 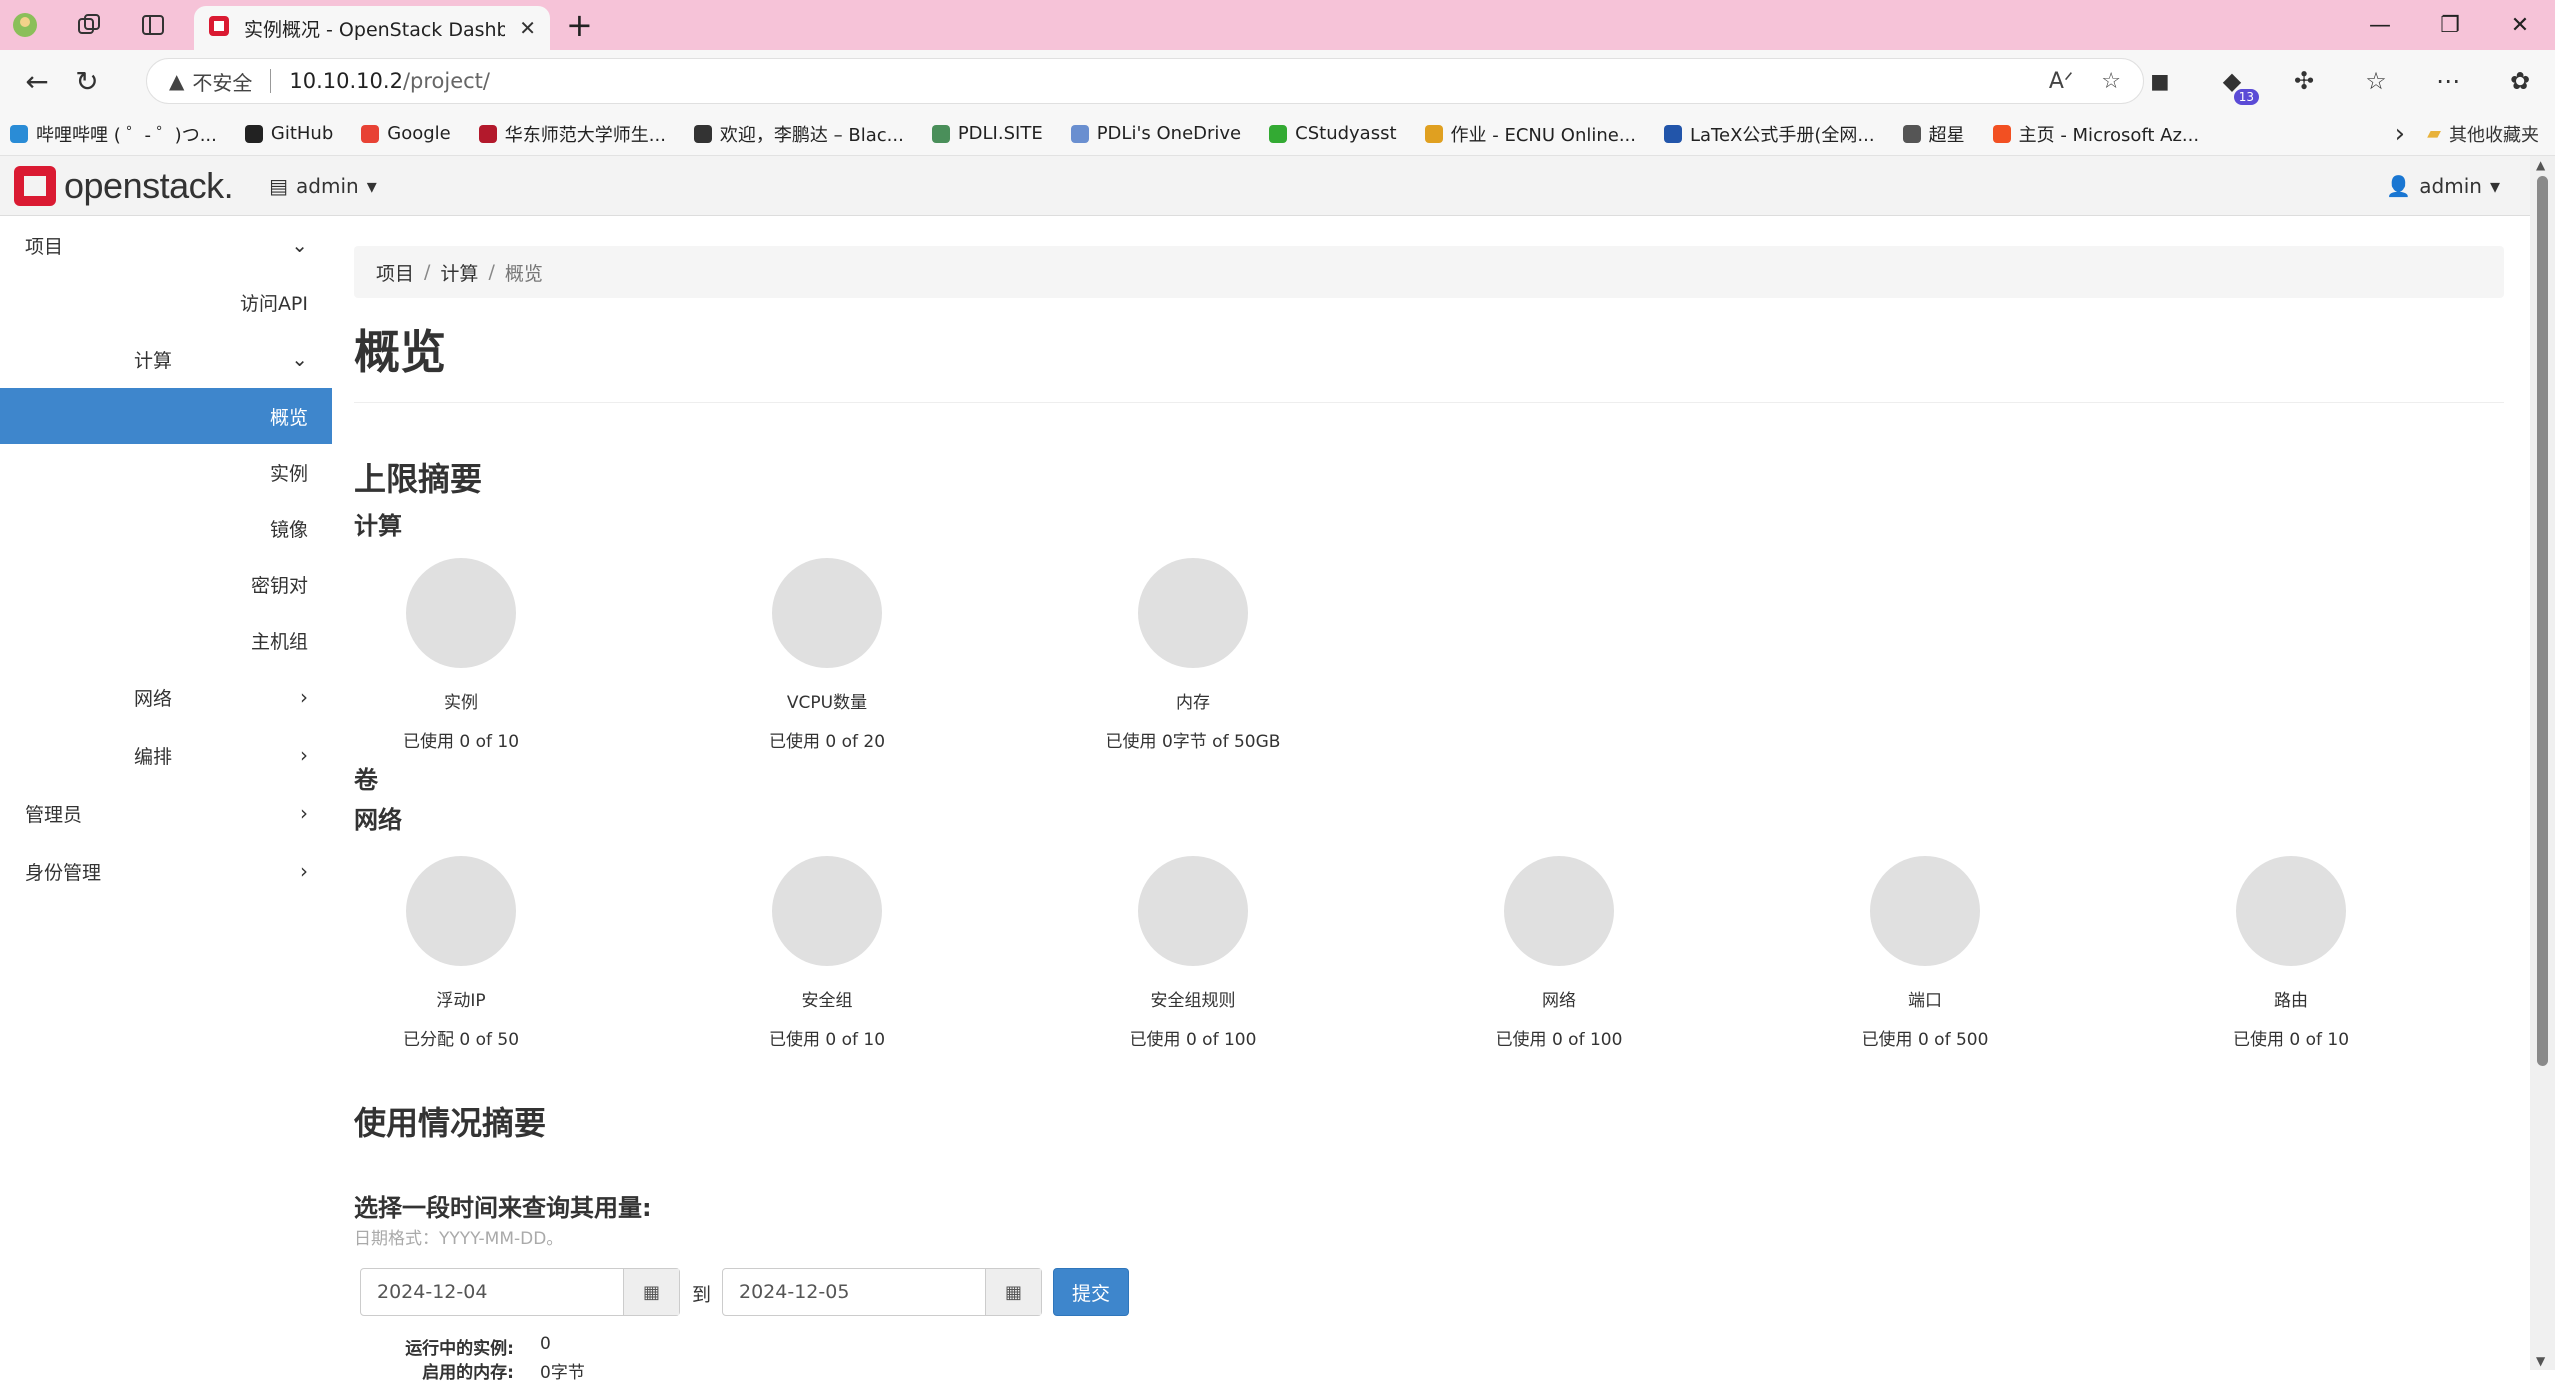 I want to click on extension-icon: ◼, so click(x=2160, y=81).